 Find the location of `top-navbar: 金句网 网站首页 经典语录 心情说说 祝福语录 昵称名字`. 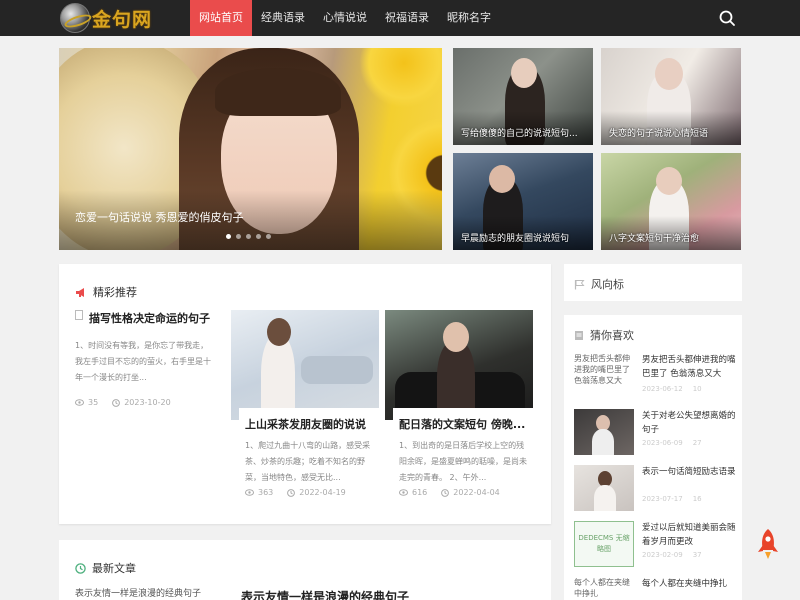

top-navbar: 金句网 网站首页 经典语录 心情说说 祝福语录 昵称名字 is located at coordinates (400, 18).